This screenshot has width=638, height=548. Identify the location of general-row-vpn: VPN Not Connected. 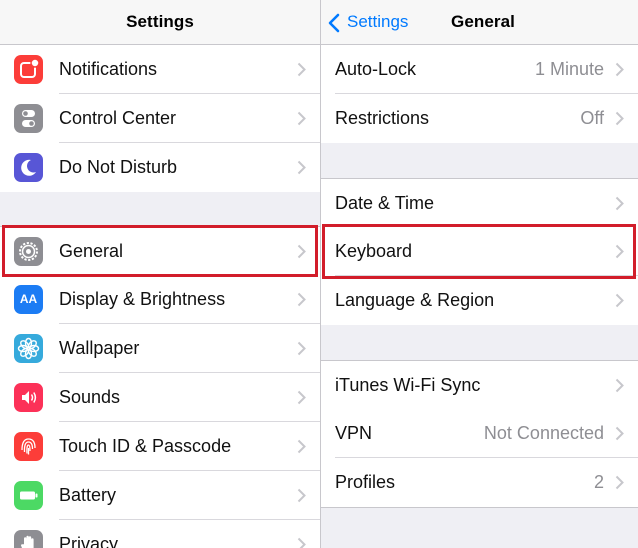
(479, 433).